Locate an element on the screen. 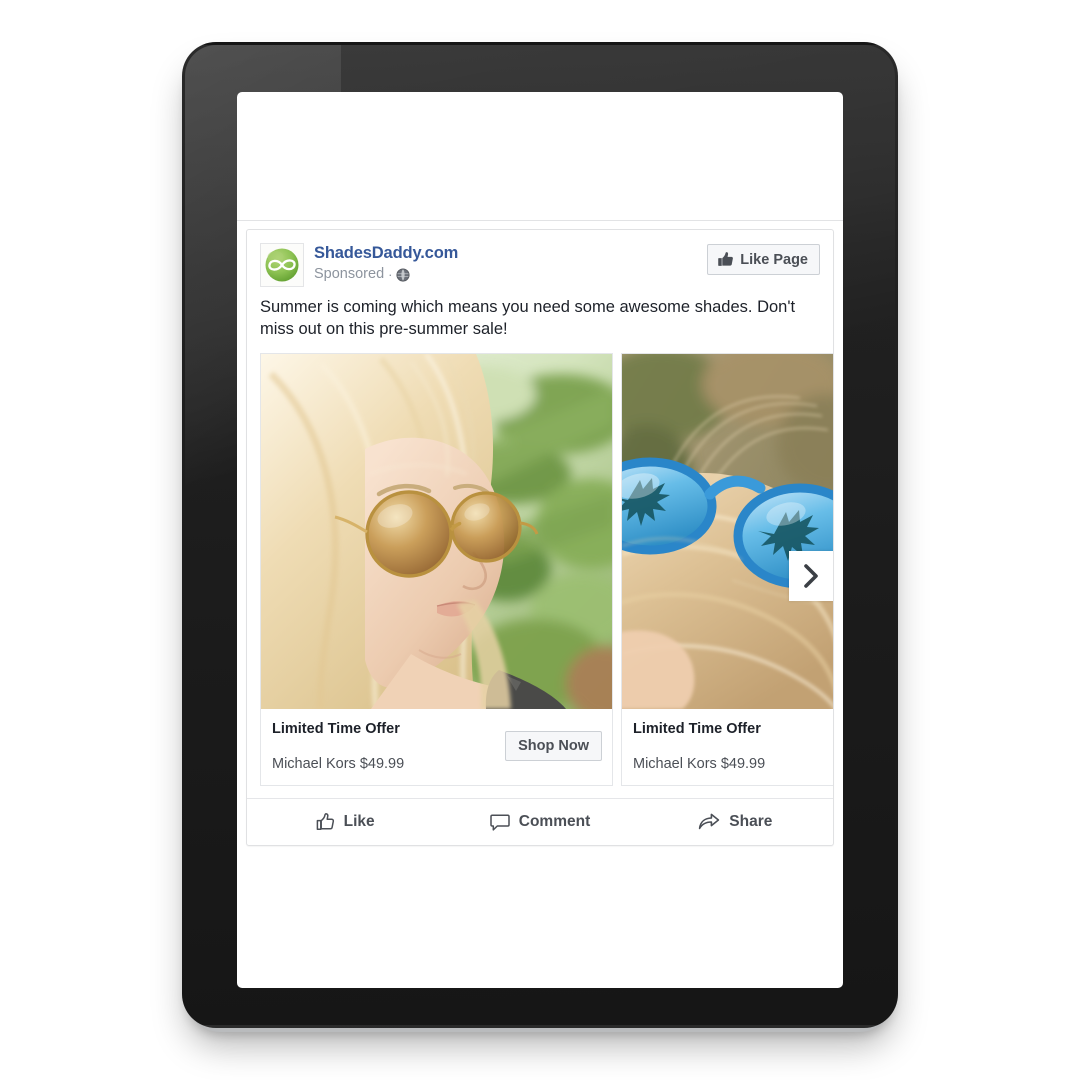  speech-bubble-icon is located at coordinates (500, 822).